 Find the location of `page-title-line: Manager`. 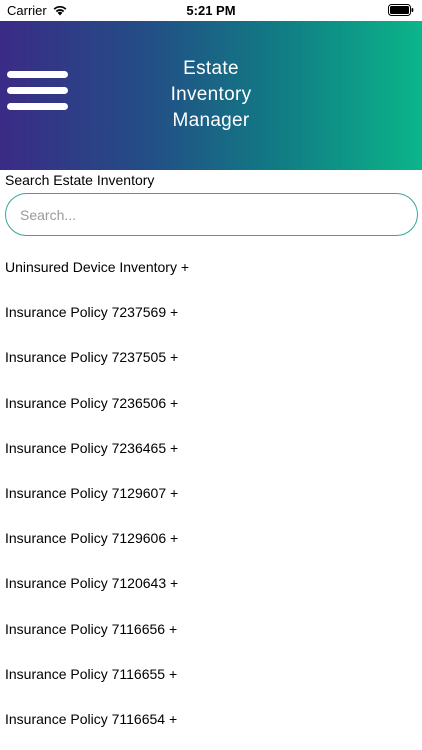

page-title-line: Manager is located at coordinates (211, 120).